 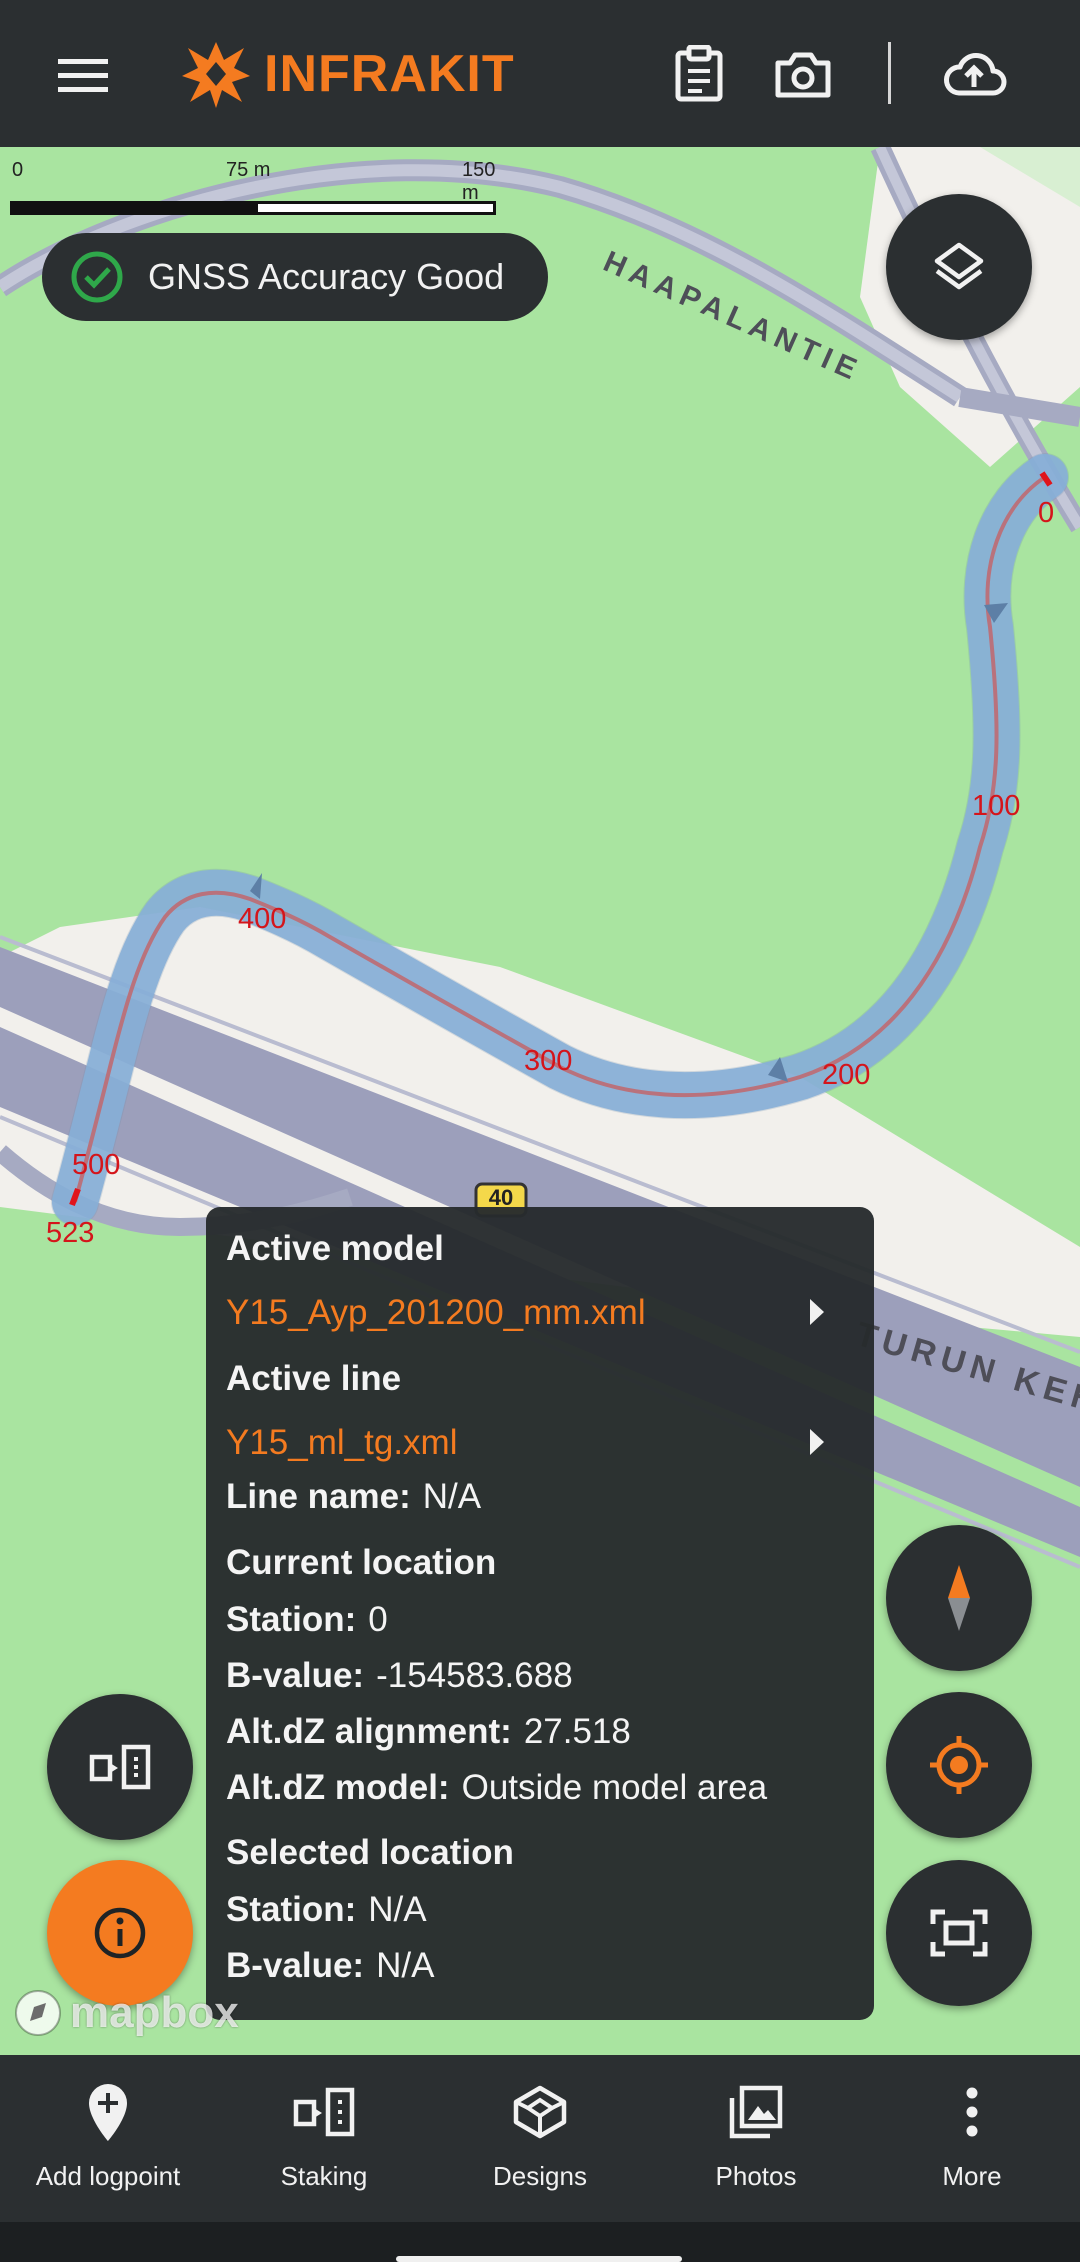 What do you see at coordinates (262, 919) in the screenshot?
I see `station-label-400: 400` at bounding box center [262, 919].